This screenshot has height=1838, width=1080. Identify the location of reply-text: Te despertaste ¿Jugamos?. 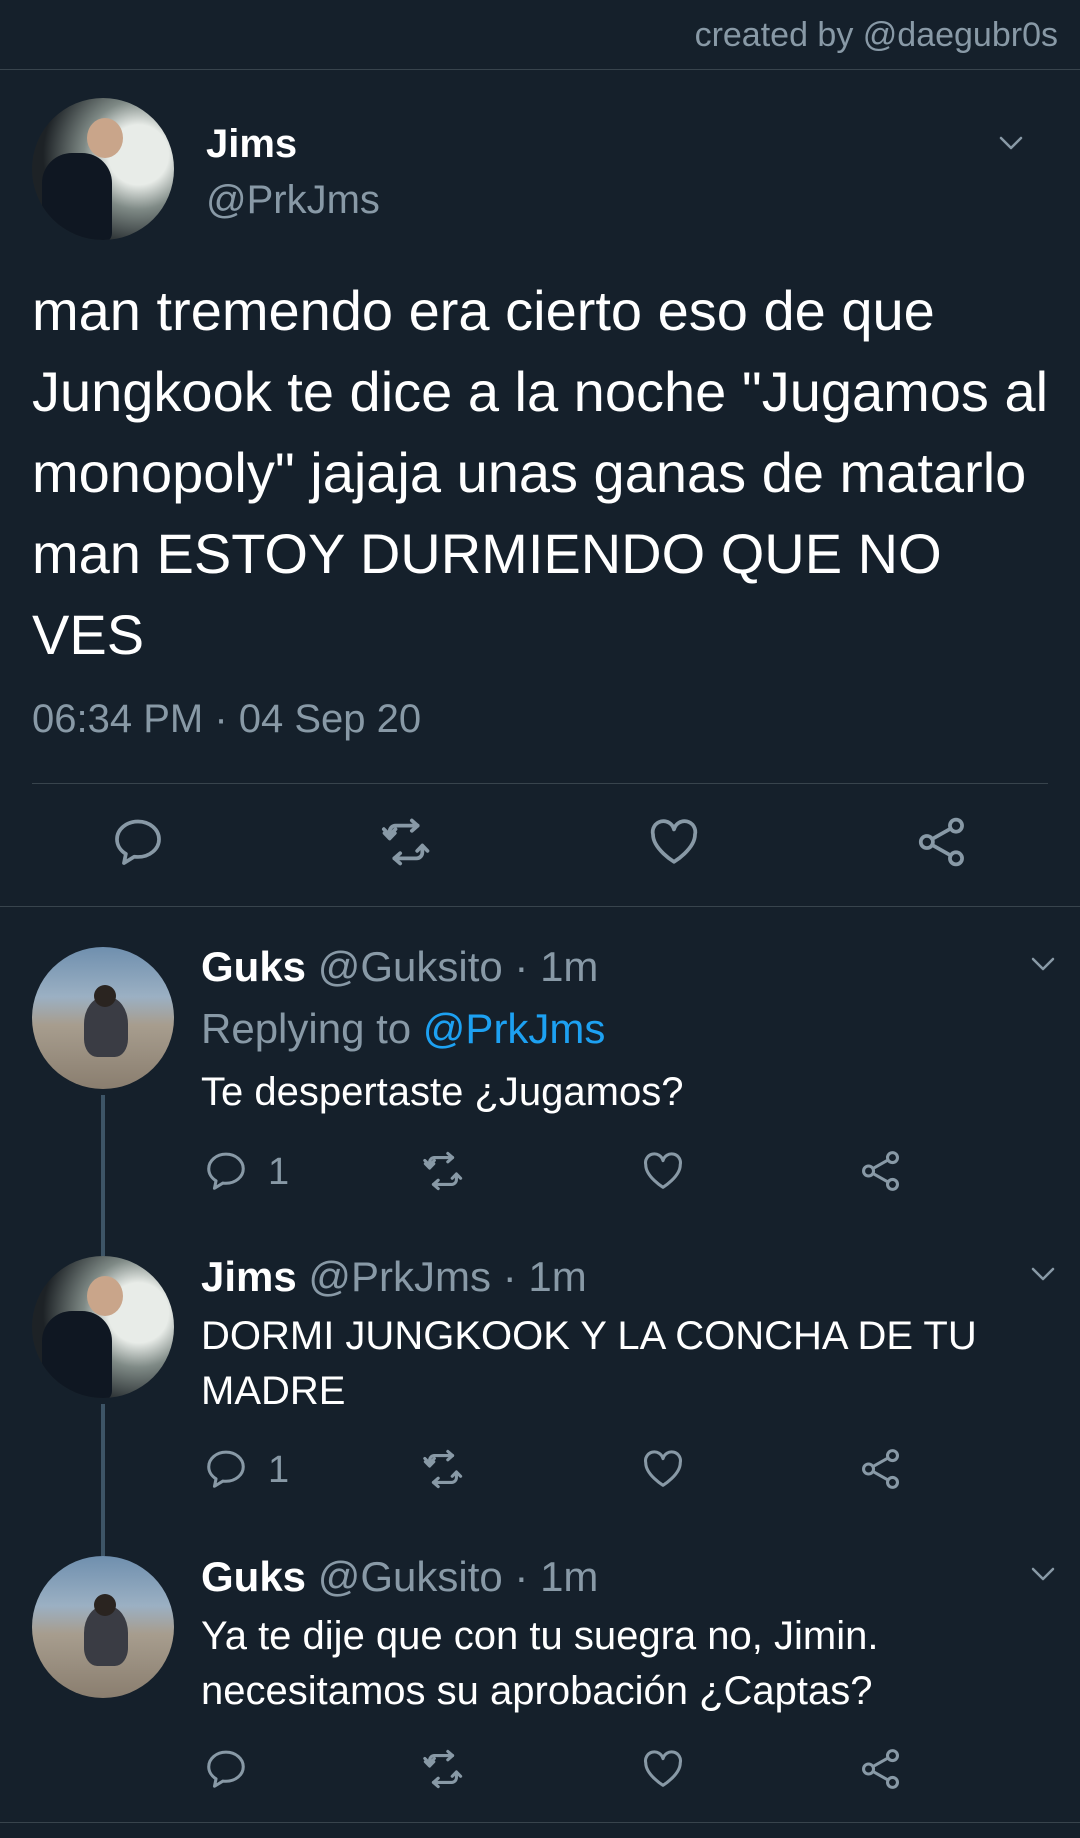
(442, 1092).